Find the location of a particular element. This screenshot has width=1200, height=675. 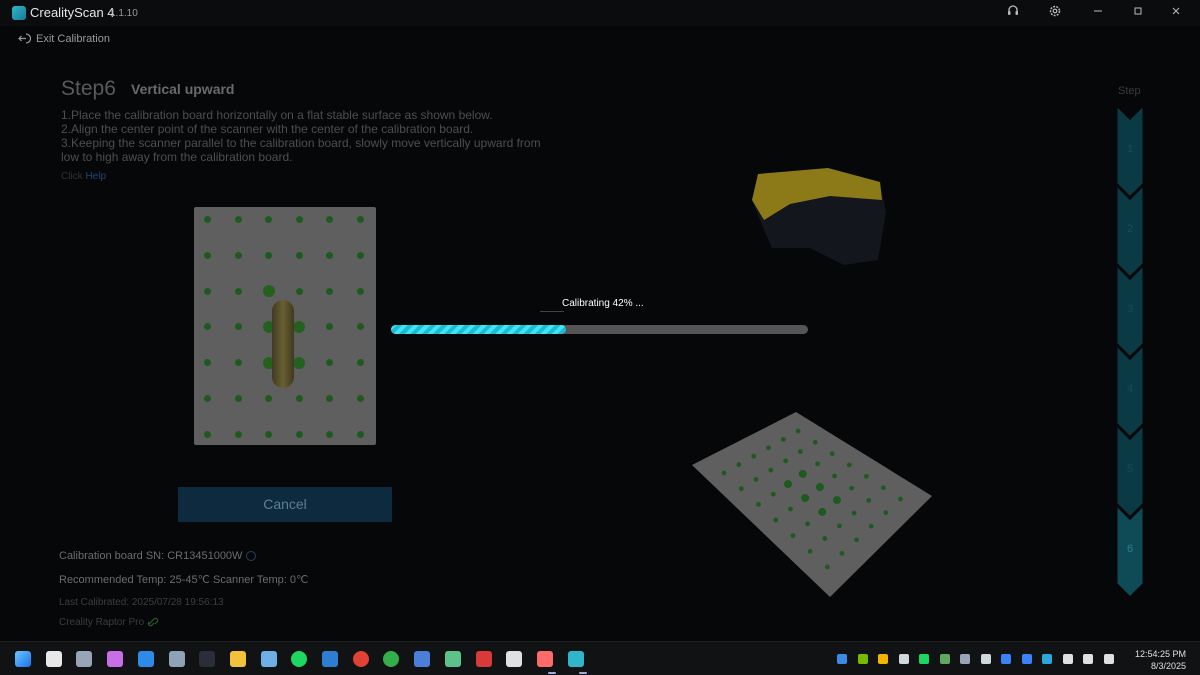

onedrive-icon is located at coordinates (903, 659).